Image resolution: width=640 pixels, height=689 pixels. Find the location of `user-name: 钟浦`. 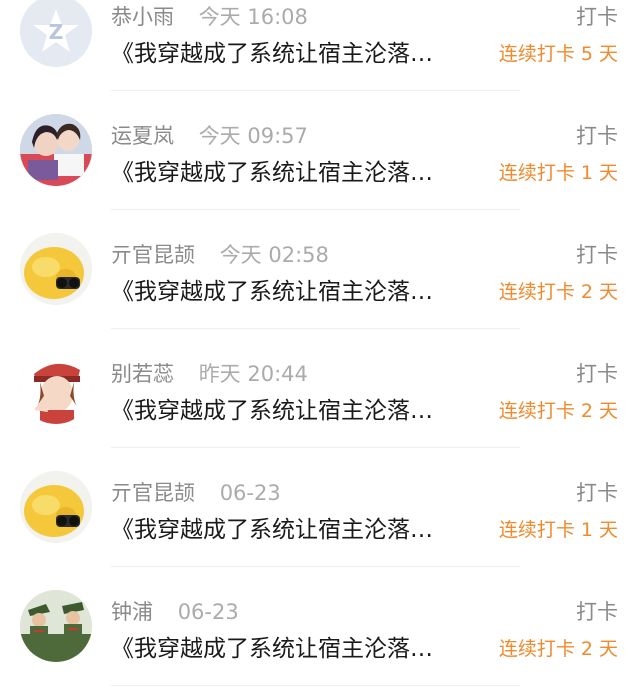

user-name: 钟浦 is located at coordinates (132, 612).